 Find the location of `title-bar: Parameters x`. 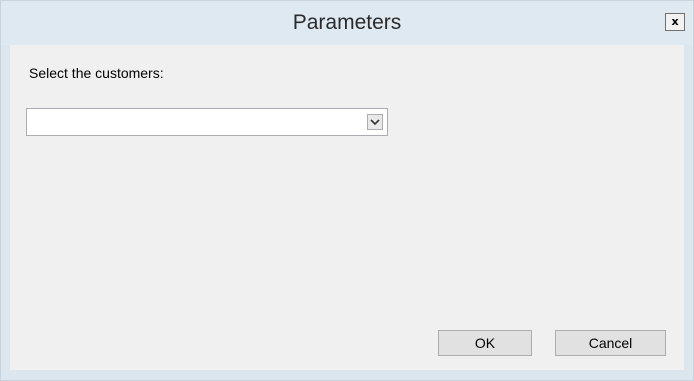

title-bar: Parameters x is located at coordinates (347, 23).